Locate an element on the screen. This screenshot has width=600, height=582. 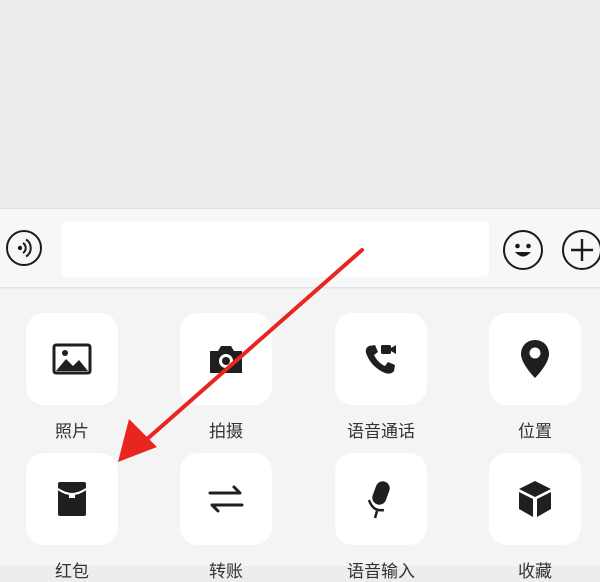
tool-label: 收藏 is located at coordinates (535, 572).